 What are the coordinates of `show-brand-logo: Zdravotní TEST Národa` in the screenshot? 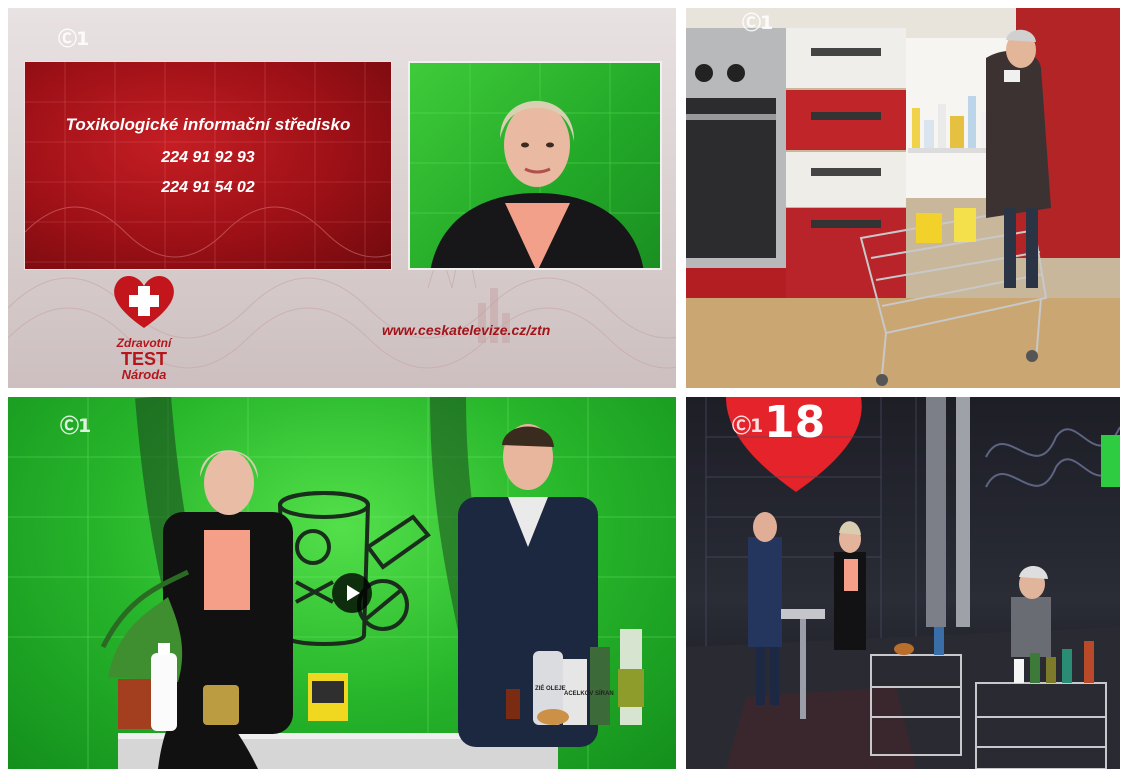 It's located at (144, 327).